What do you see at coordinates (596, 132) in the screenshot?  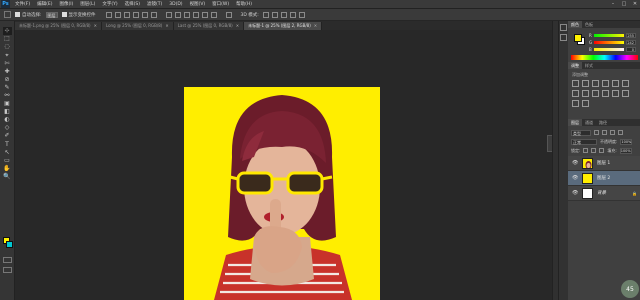 I see `filter-pixel-icon` at bounding box center [596, 132].